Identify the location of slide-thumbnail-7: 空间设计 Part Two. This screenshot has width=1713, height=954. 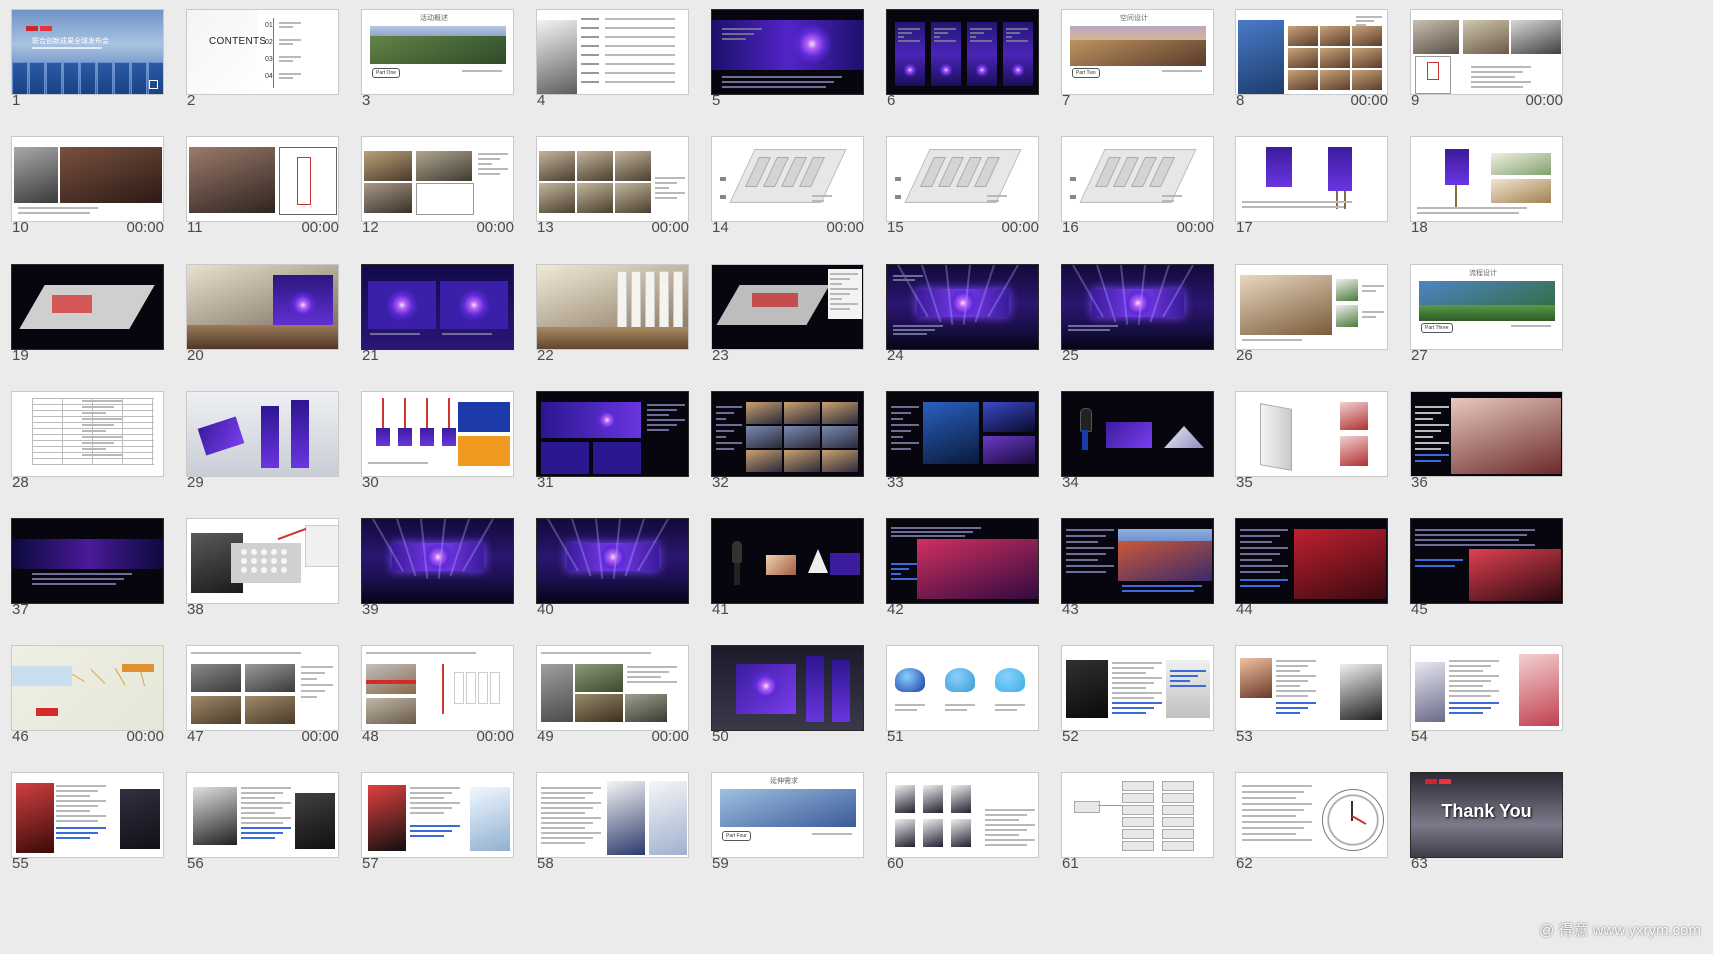
(1137, 52).